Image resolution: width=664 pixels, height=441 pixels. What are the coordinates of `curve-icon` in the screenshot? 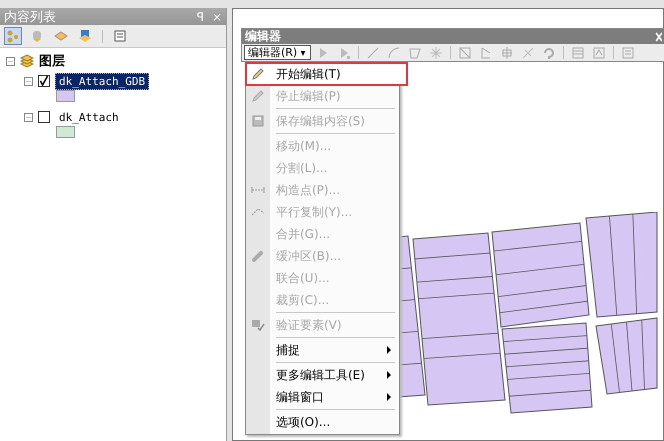 It's located at (394, 53).